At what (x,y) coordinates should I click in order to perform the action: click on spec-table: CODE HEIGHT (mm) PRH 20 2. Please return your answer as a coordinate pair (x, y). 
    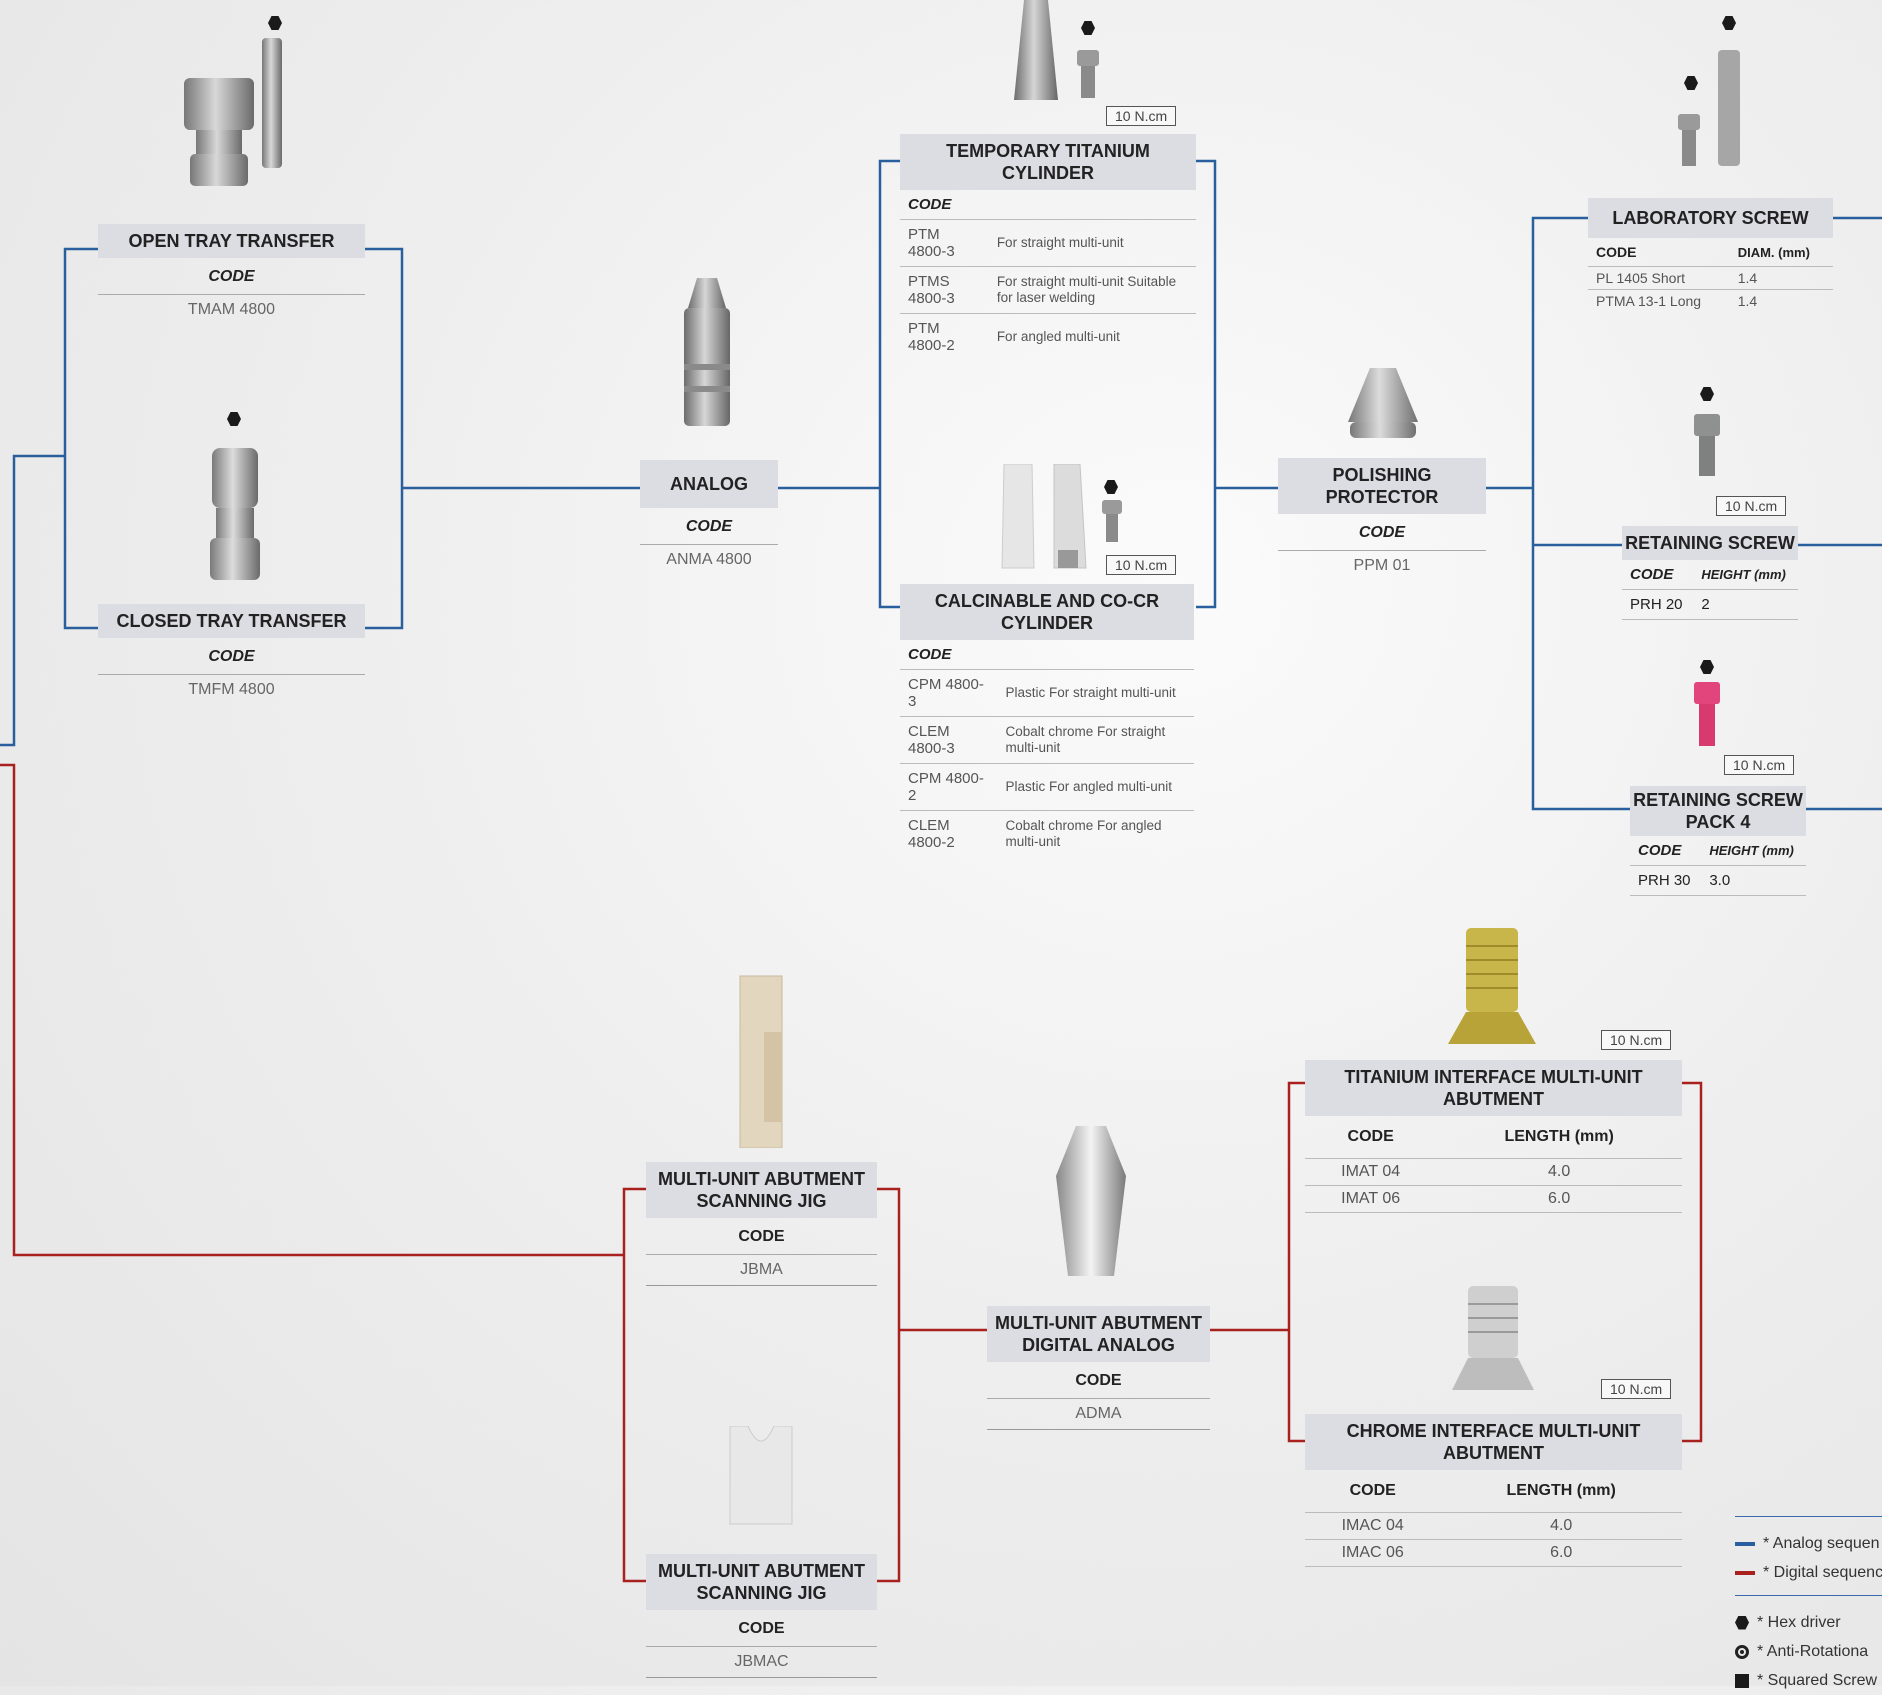
    Looking at the image, I should click on (1710, 590).